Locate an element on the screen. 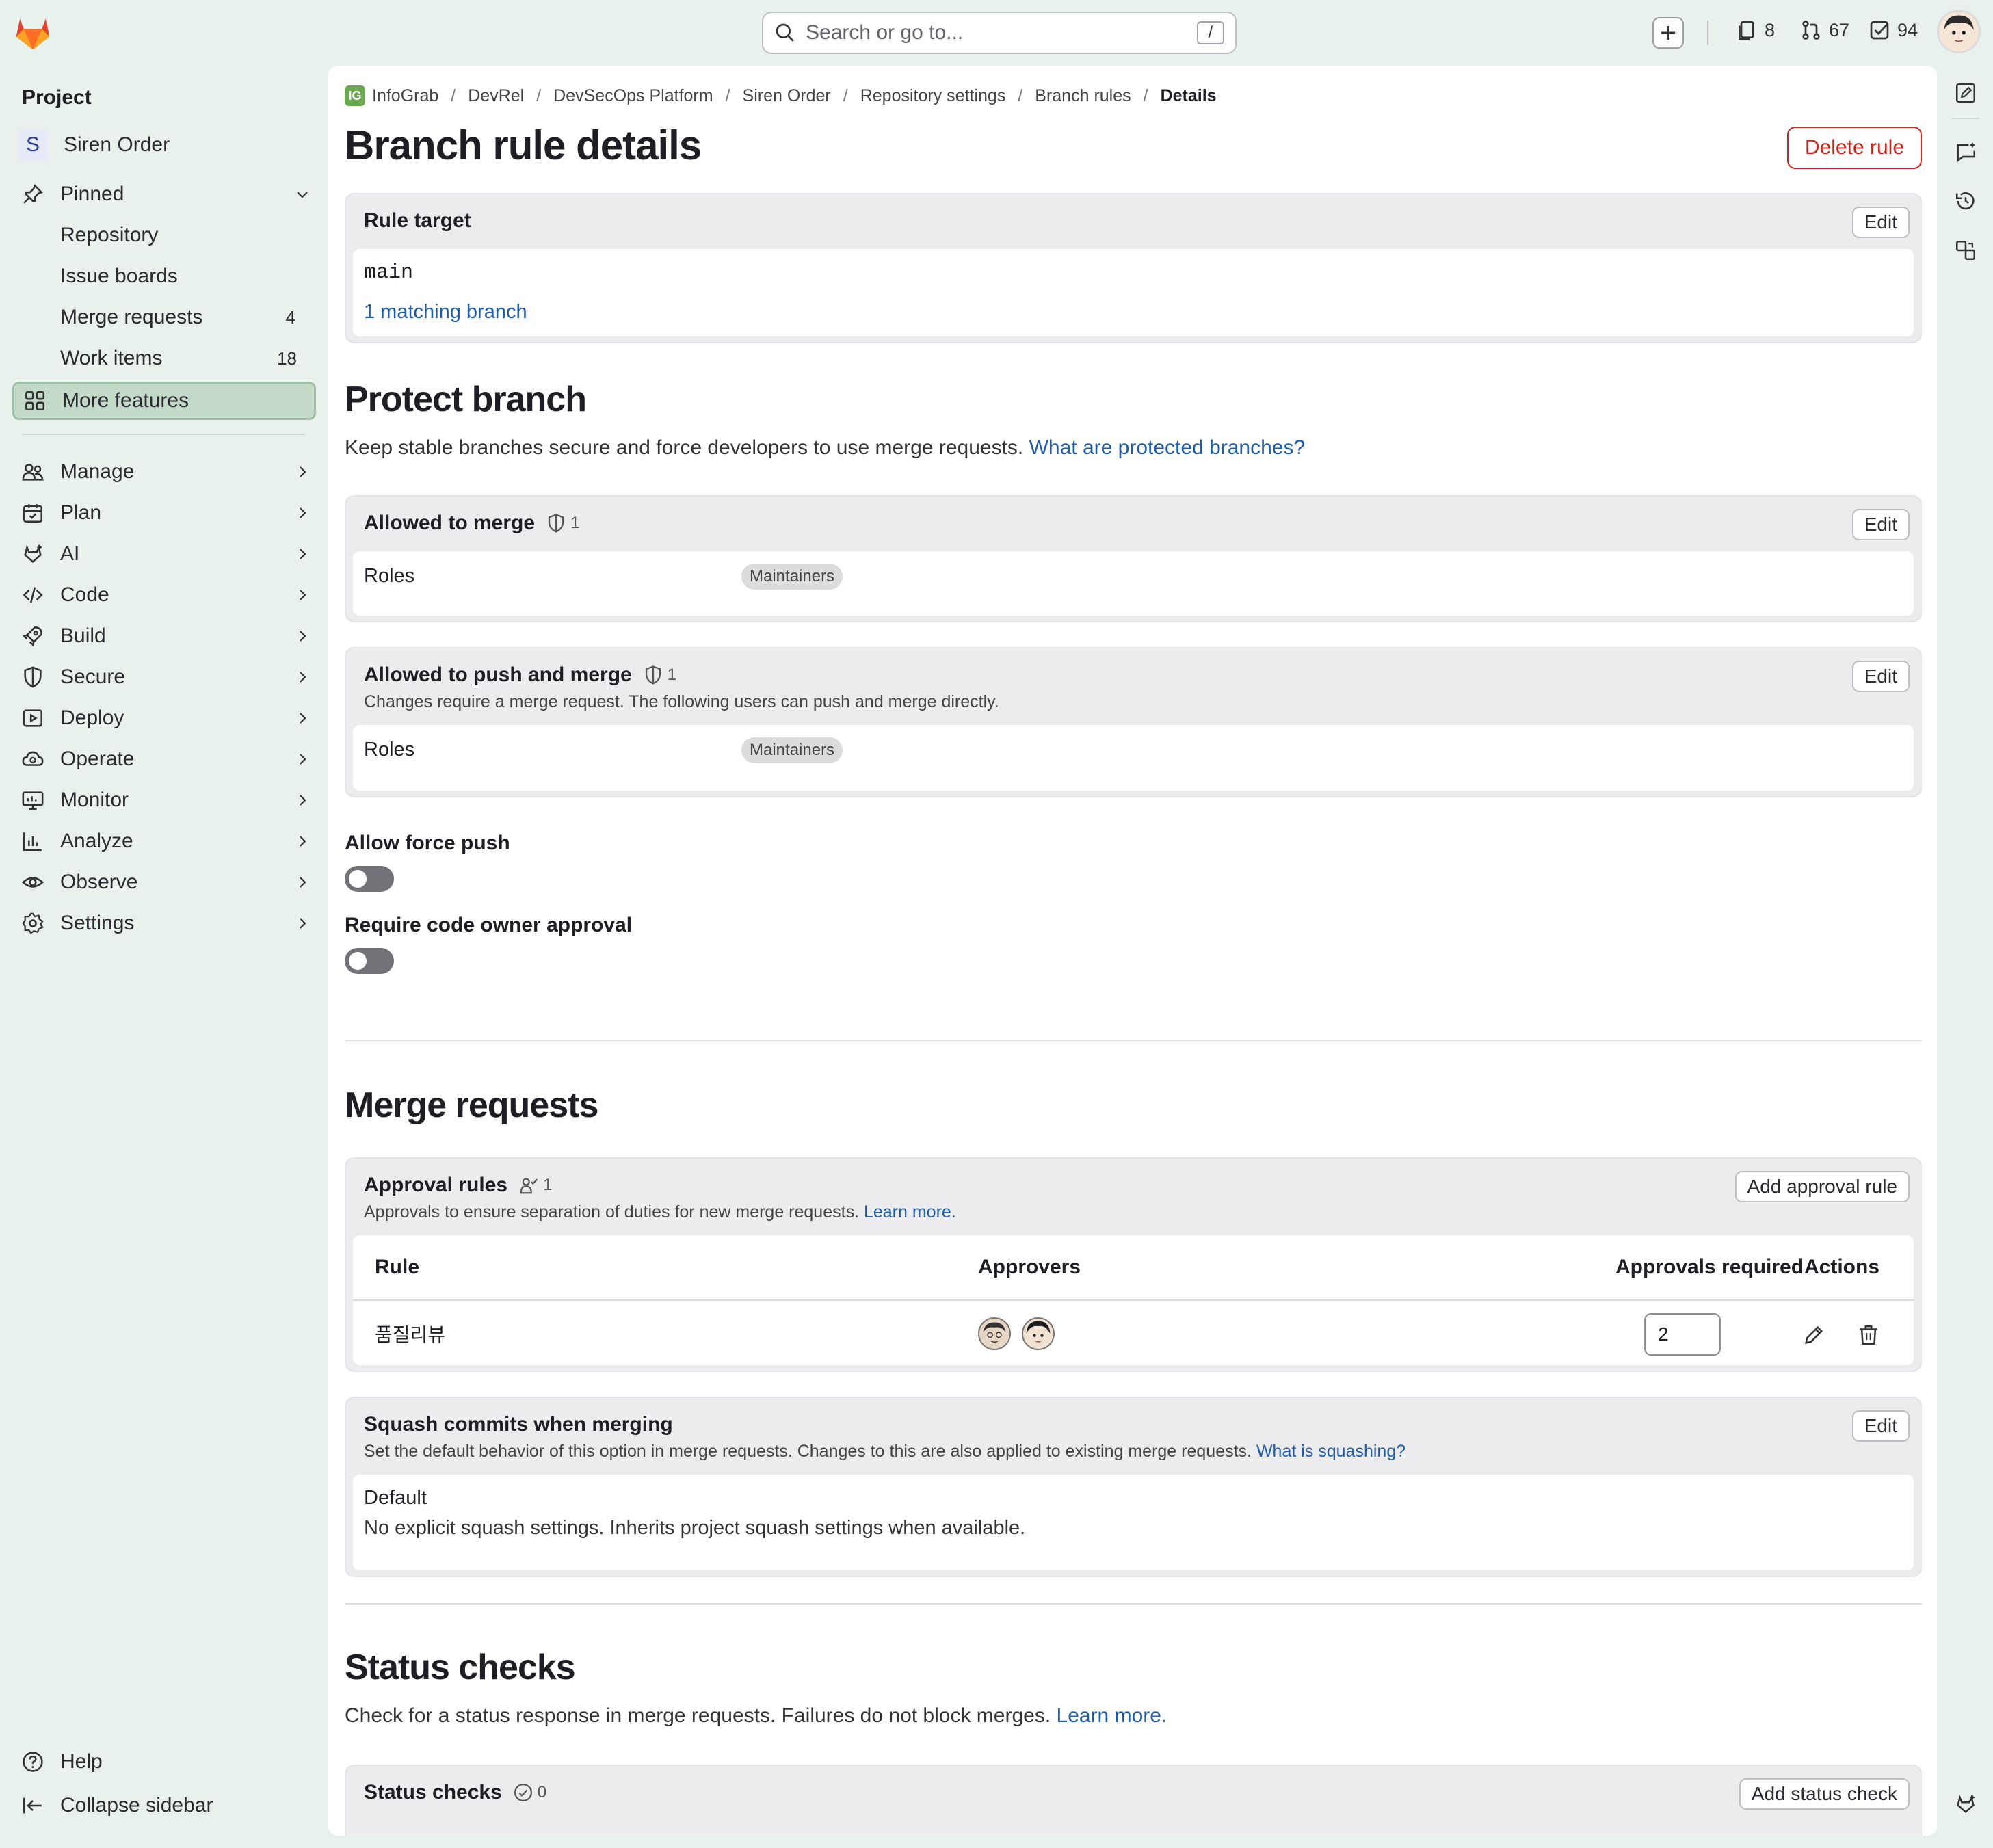 This screenshot has height=1848, width=1993. sidebar-collapse-button: Collapse sidebar is located at coordinates (164, 1805).